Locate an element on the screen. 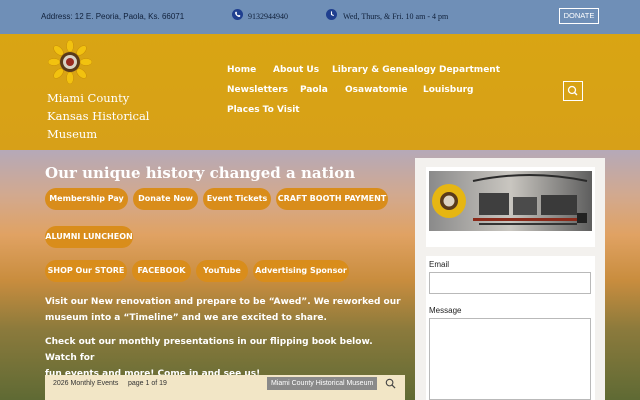 Image resolution: width=640 pixels, height=400 pixels. nav-item-newsletters: Newsletters is located at coordinates (257, 90).